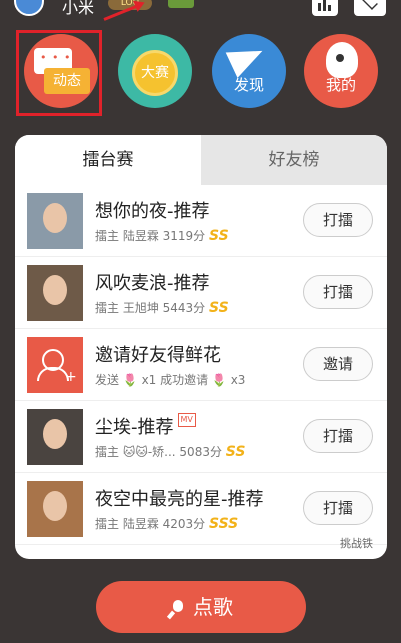 This screenshot has height=643, width=401. Describe the element at coordinates (29, 8) in the screenshot. I see `user-avatar` at that location.